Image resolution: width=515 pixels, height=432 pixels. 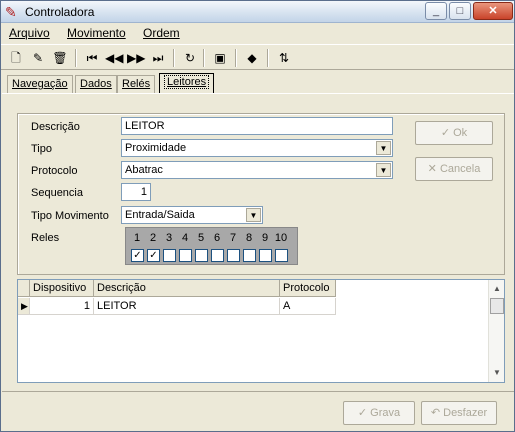 I want to click on toolbar: 🗋 ✎ 🗑 ⏮ ◀◀ ▶▶ ⏭ ↻ ▣ ◆ ⇅, so click(x=257, y=57).